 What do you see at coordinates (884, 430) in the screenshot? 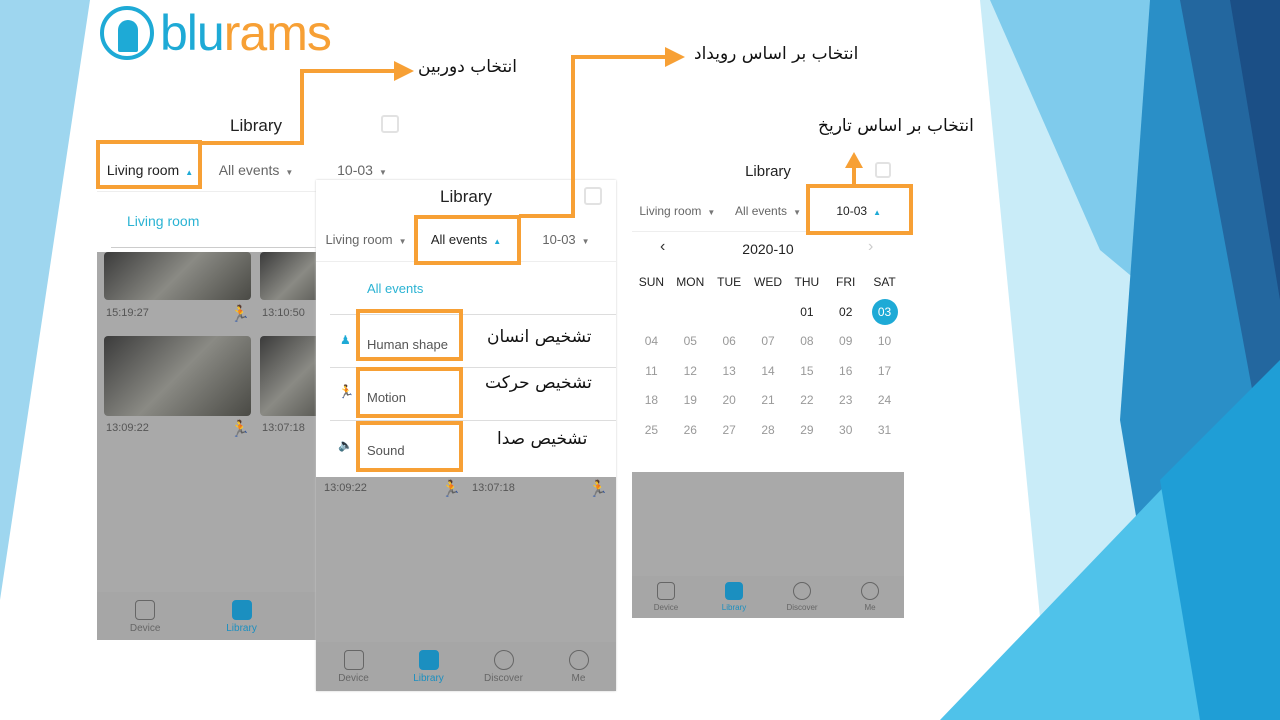
I see `calendar-day: 31` at bounding box center [884, 430].